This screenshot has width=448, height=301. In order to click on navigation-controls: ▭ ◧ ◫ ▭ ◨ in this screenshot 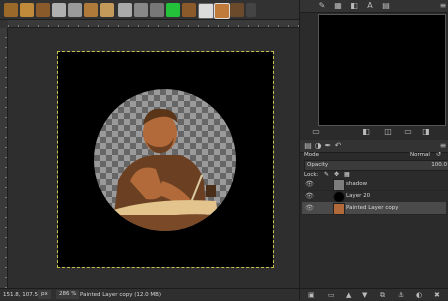, I will do `click(374, 132)`.